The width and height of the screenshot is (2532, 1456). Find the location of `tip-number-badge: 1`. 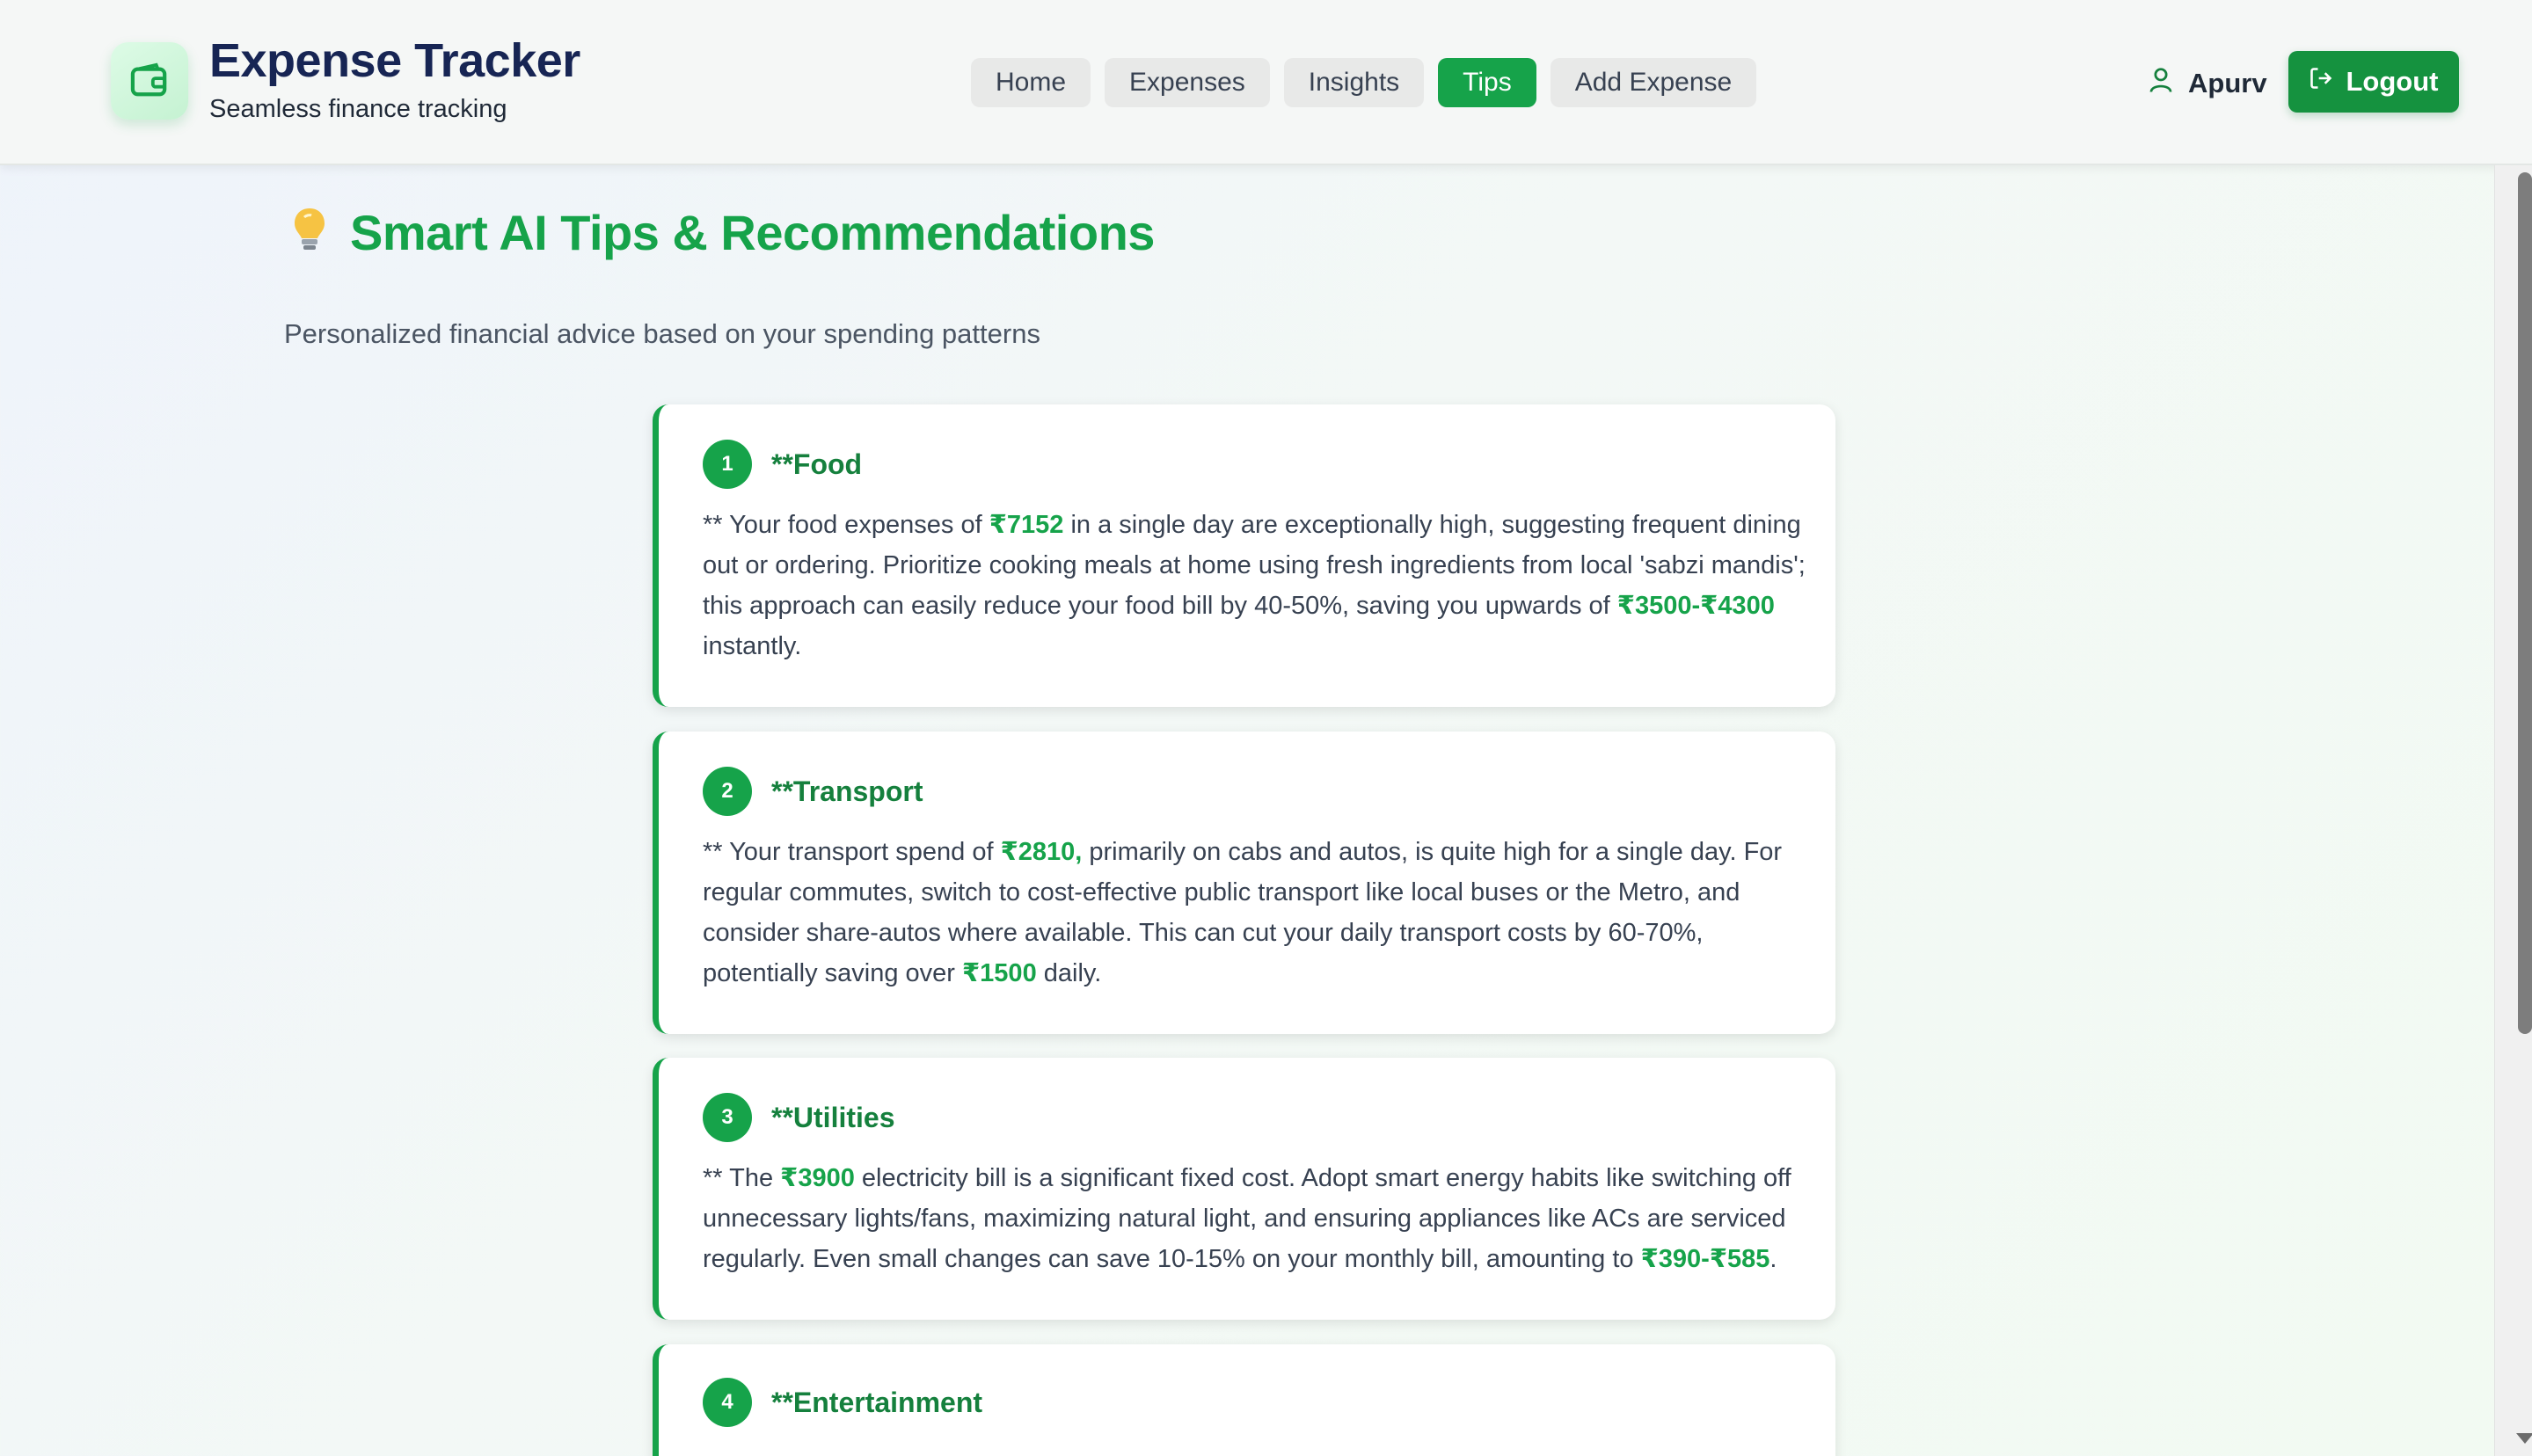

tip-number-badge: 1 is located at coordinates (727, 464).